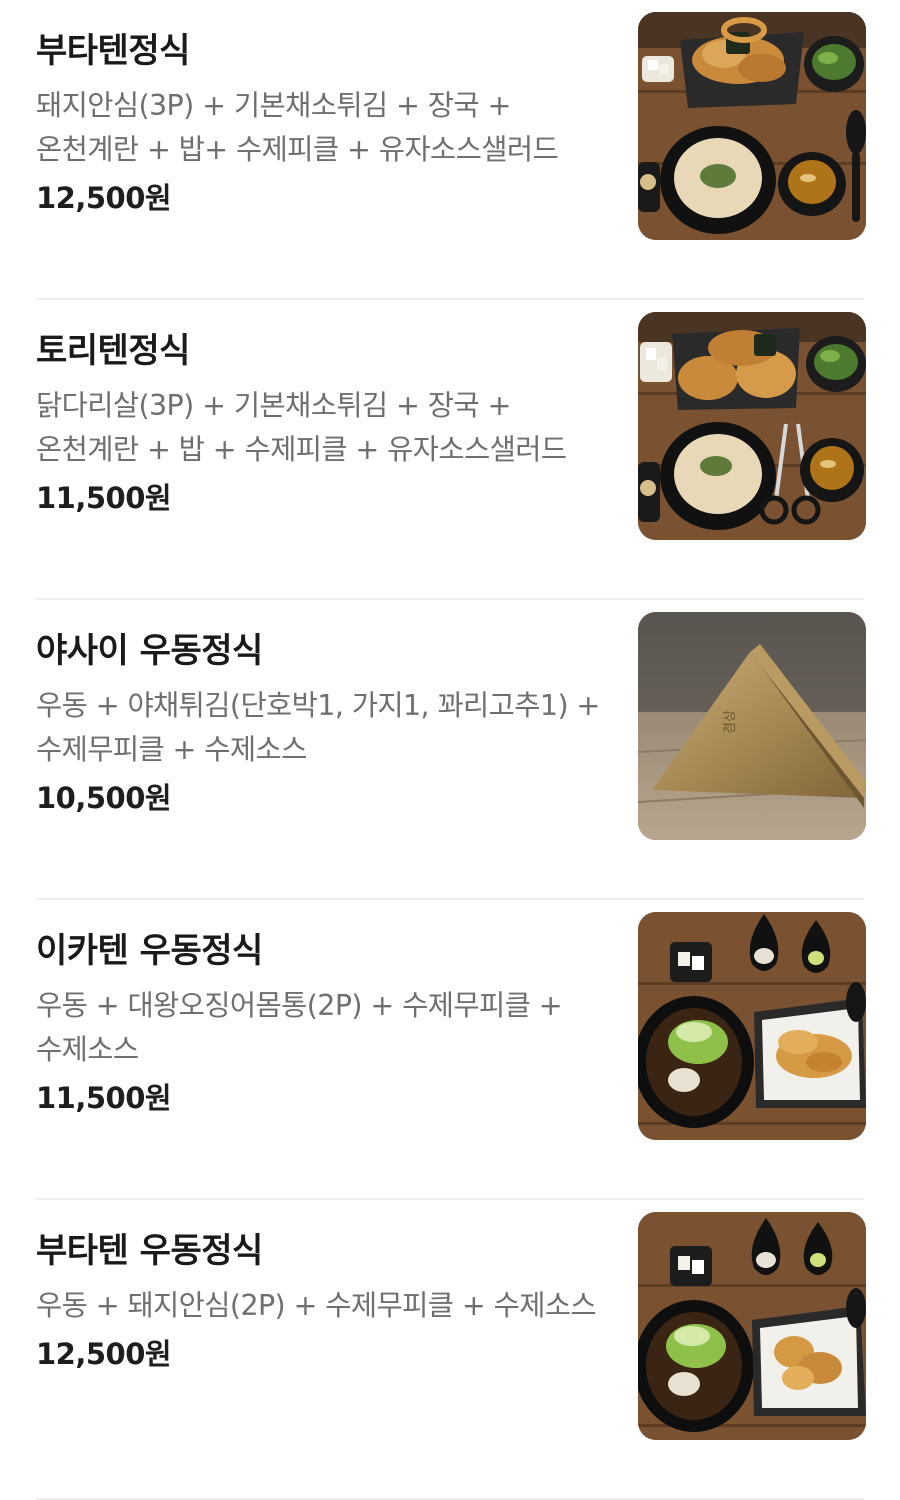 The width and height of the screenshot is (900, 1500). I want to click on napkin-holder-photo: 겸상, so click(752, 726).